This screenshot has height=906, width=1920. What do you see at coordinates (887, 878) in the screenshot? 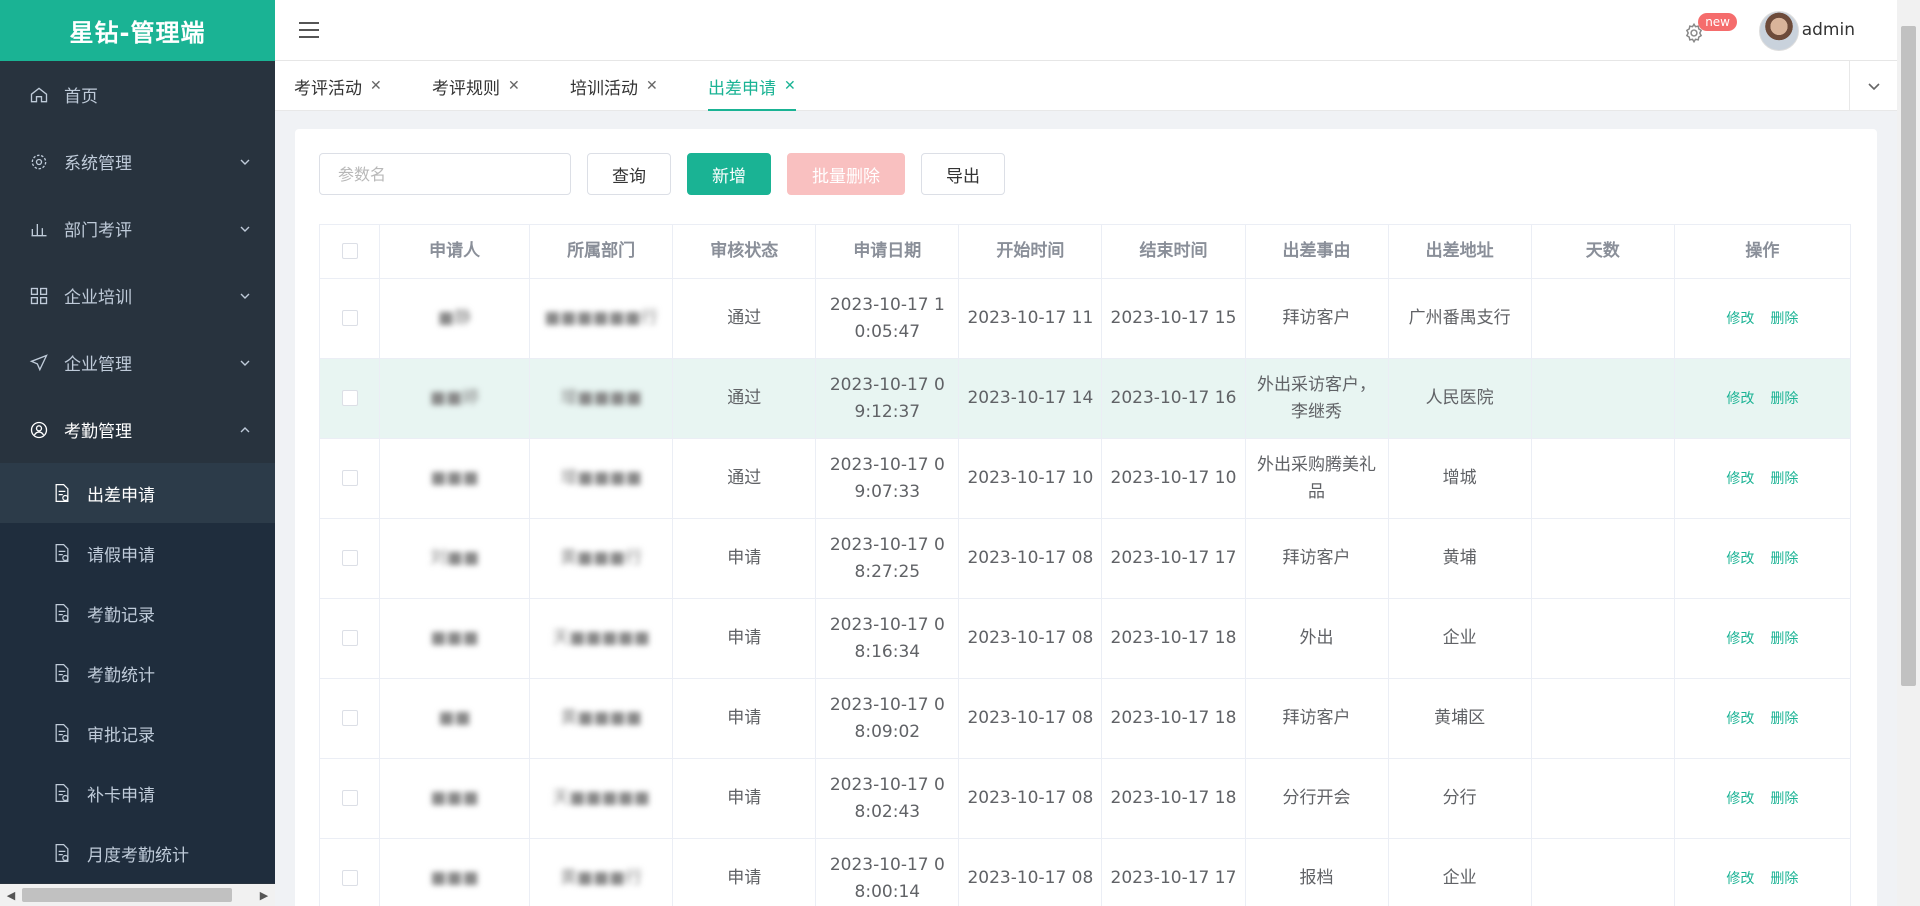
I see `cell-text: 2023-10-17 08:00:14` at bounding box center [887, 878].